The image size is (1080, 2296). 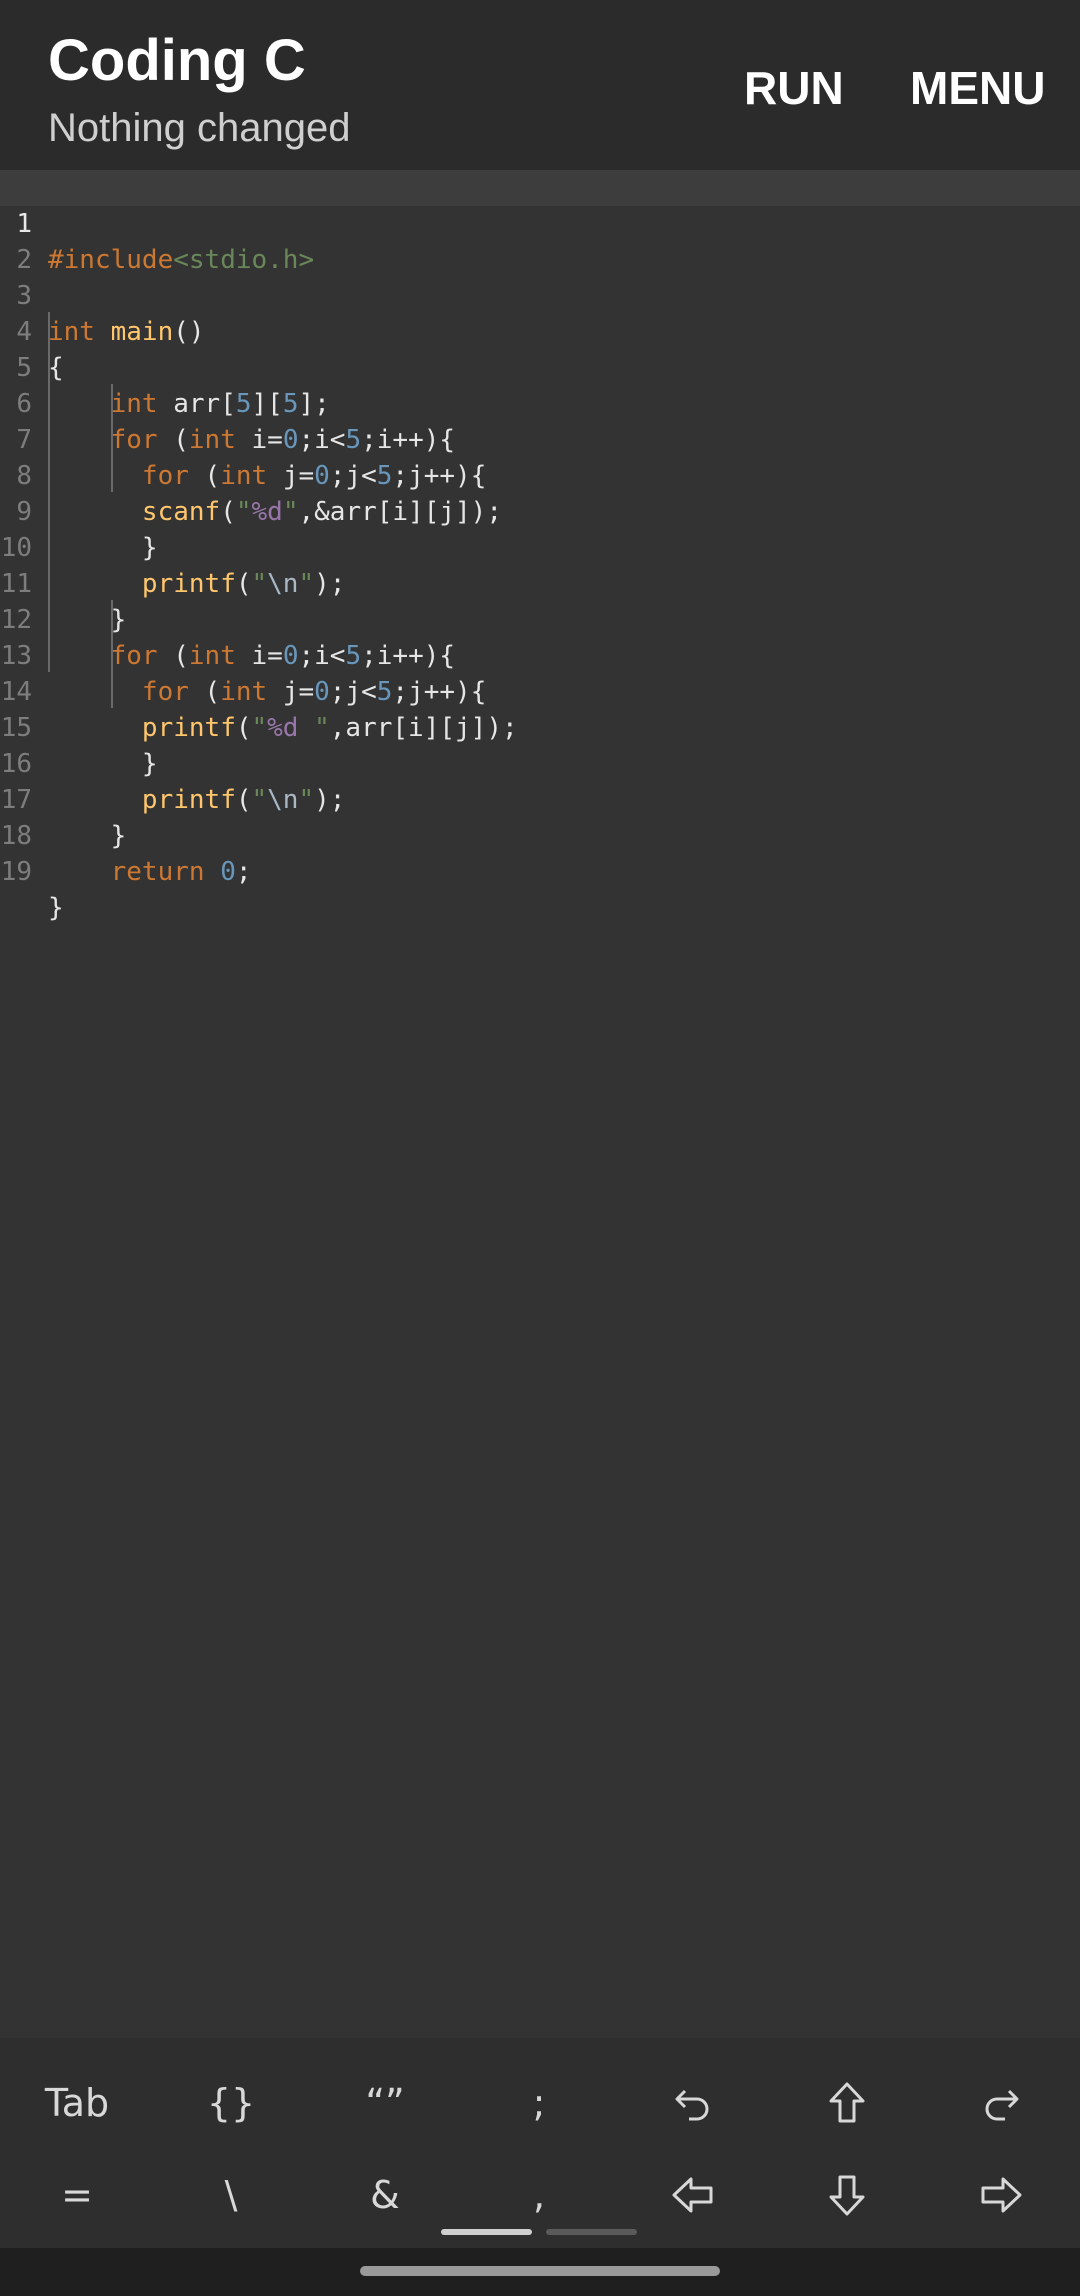 What do you see at coordinates (540, 474) in the screenshot?
I see `code-line: 8 scanf("%d",&arr[i][j]);` at bounding box center [540, 474].